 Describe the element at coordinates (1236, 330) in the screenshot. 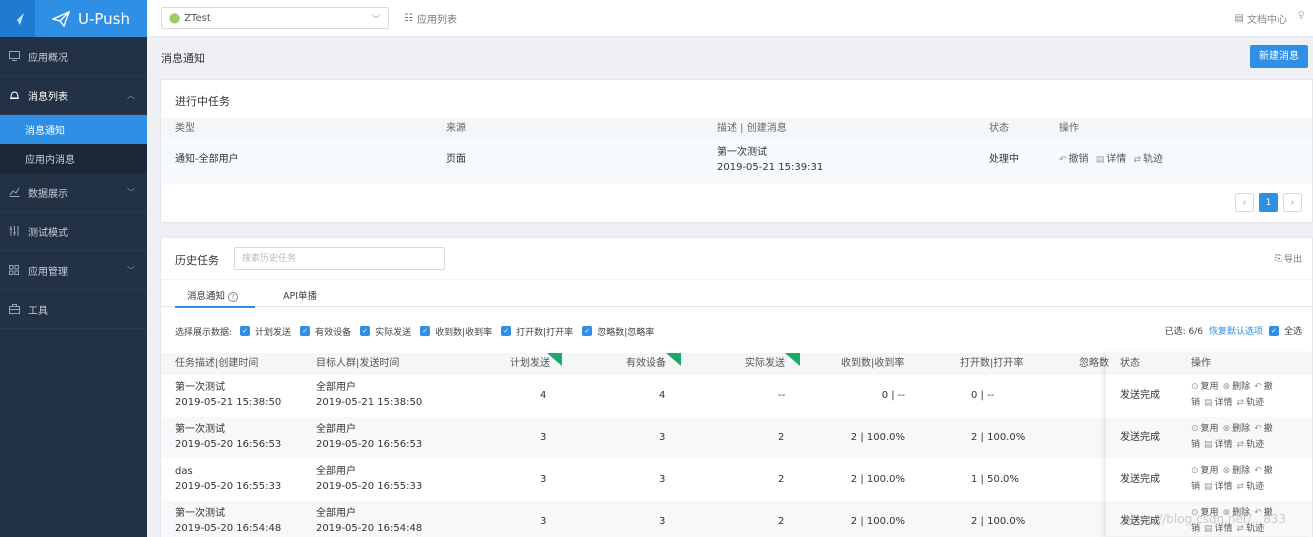

I see `restore-default-link: 恢复默认选项` at that location.